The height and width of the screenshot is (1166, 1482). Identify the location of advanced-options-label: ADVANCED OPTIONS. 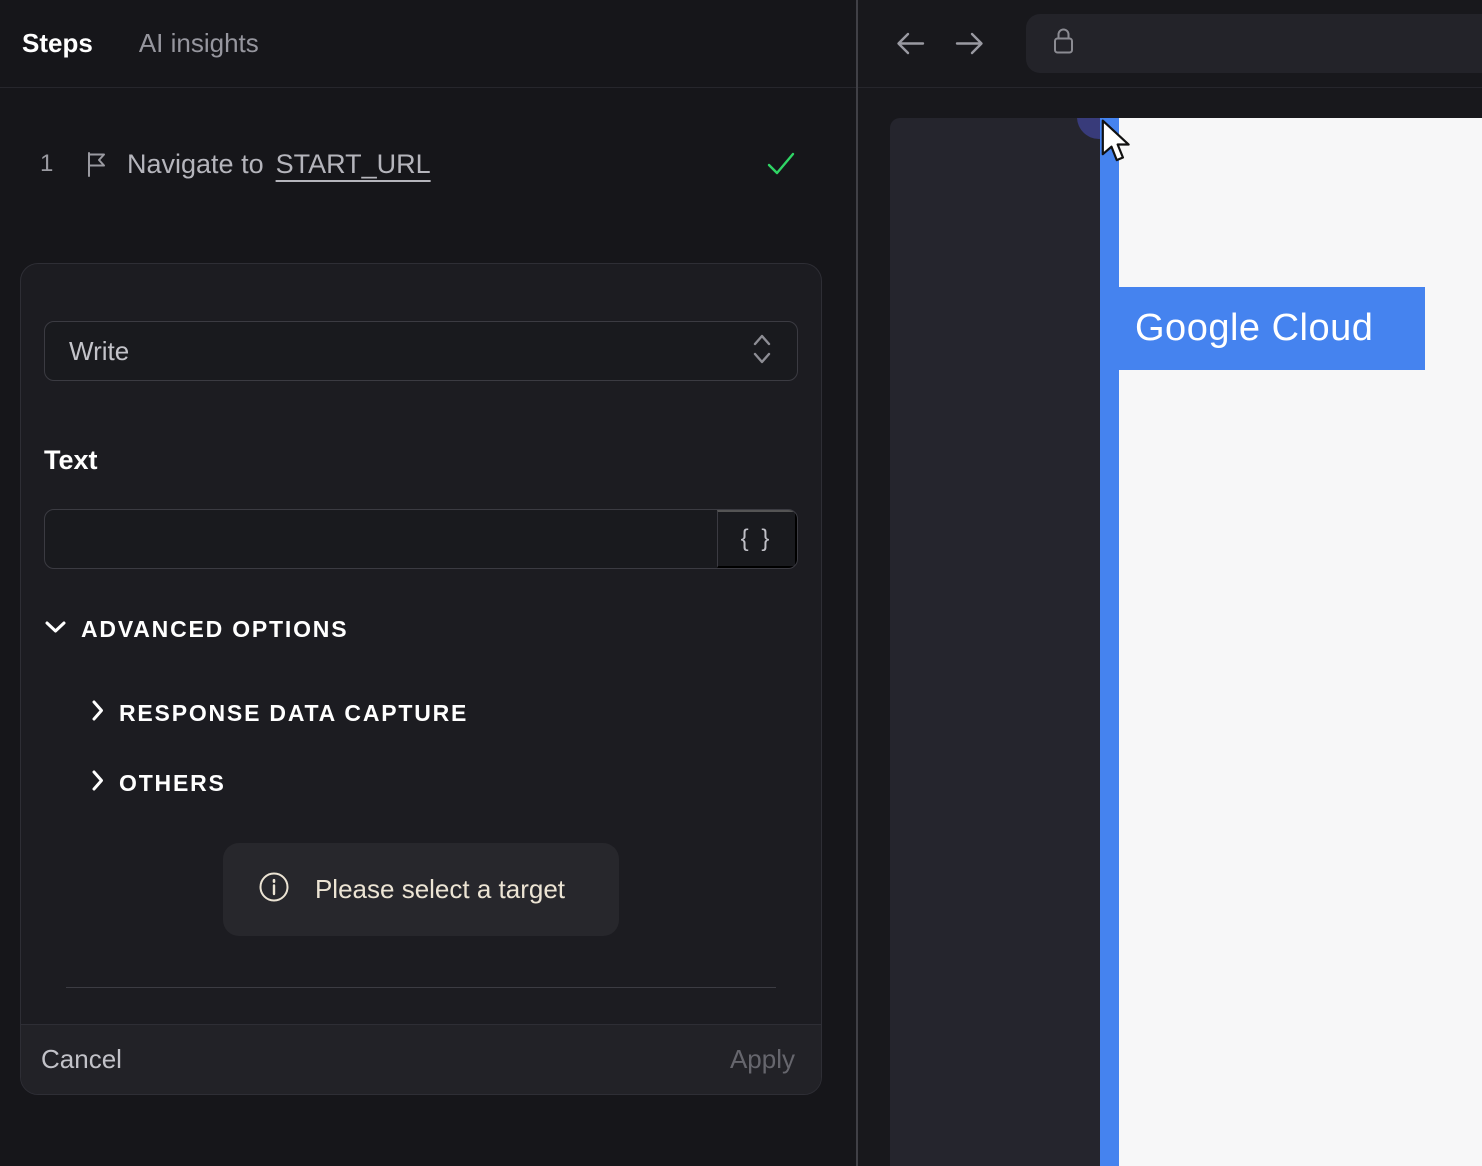
(215, 629).